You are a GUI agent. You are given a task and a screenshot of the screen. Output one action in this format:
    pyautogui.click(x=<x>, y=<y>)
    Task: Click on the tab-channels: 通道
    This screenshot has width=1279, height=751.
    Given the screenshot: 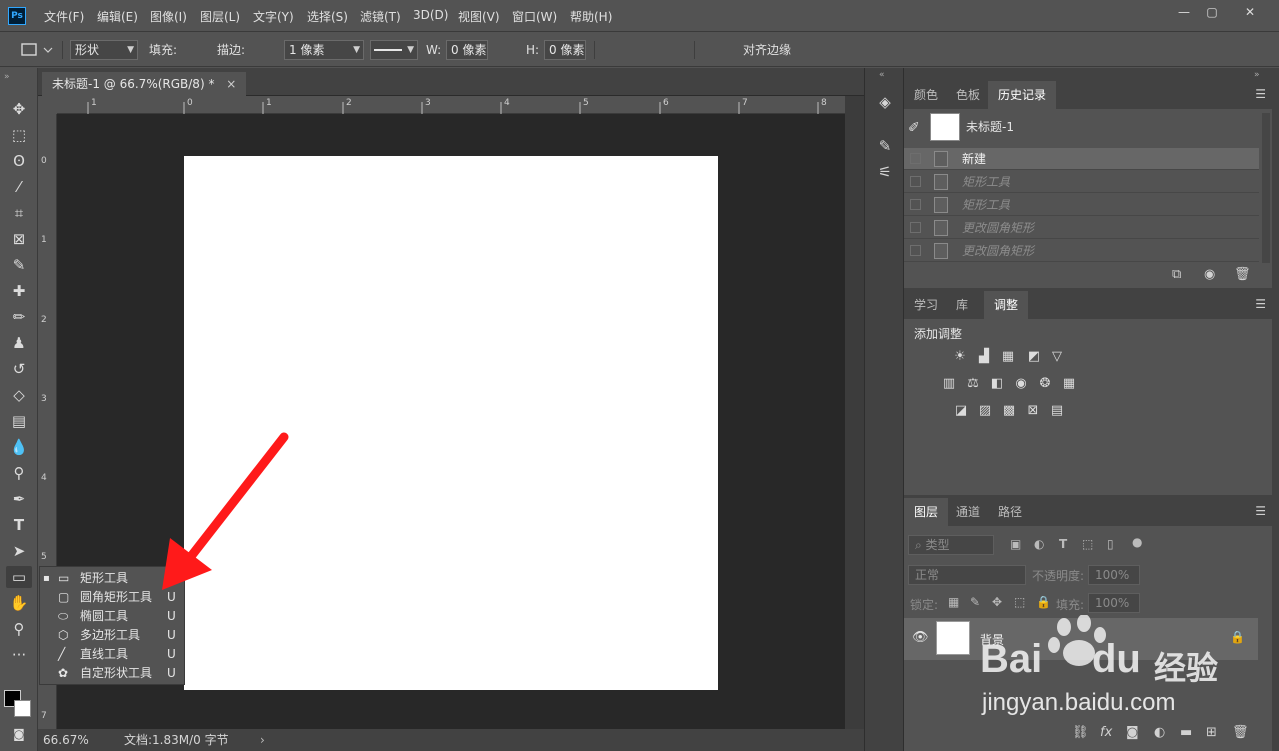 What is the action you would take?
    pyautogui.click(x=968, y=512)
    